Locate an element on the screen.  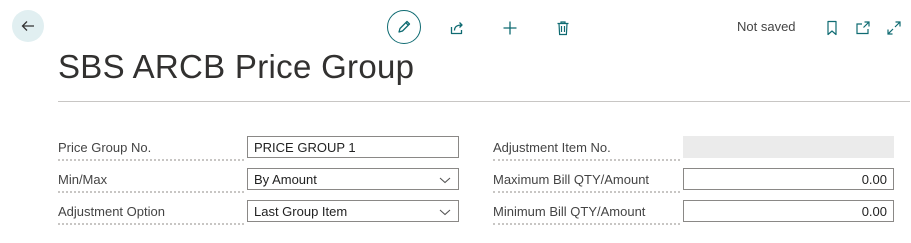
field-value: Last Group Item is located at coordinates (301, 211).